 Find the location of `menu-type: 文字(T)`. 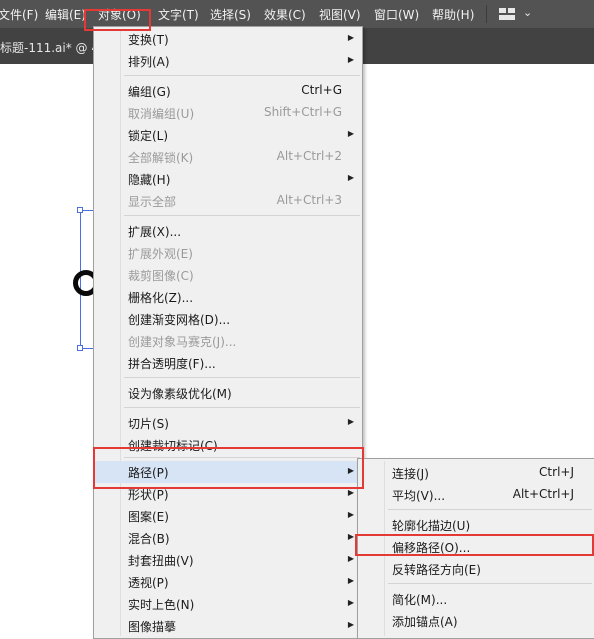

menu-type: 文字(T) is located at coordinates (178, 14).